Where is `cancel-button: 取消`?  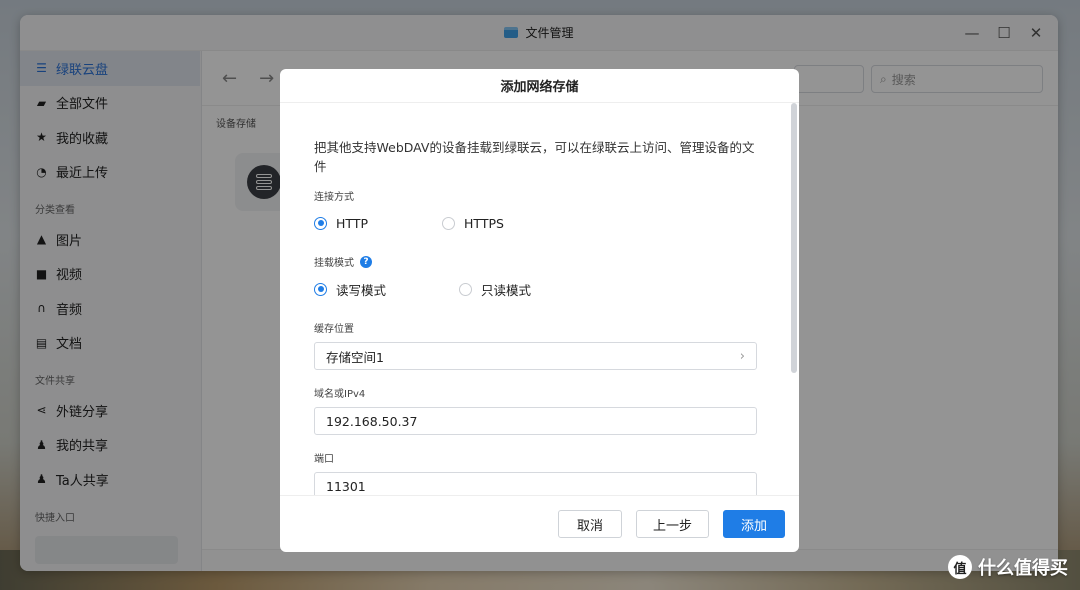
cancel-button: 取消 is located at coordinates (590, 524).